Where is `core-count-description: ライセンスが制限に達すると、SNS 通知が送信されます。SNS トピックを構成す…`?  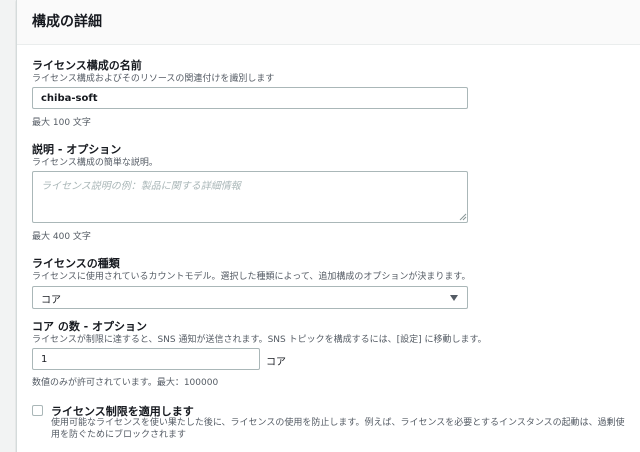 core-count-description: ライセンスが制限に達すると、SNS 通知が送信されます。SNS トピックを構成す… is located at coordinates (259, 340).